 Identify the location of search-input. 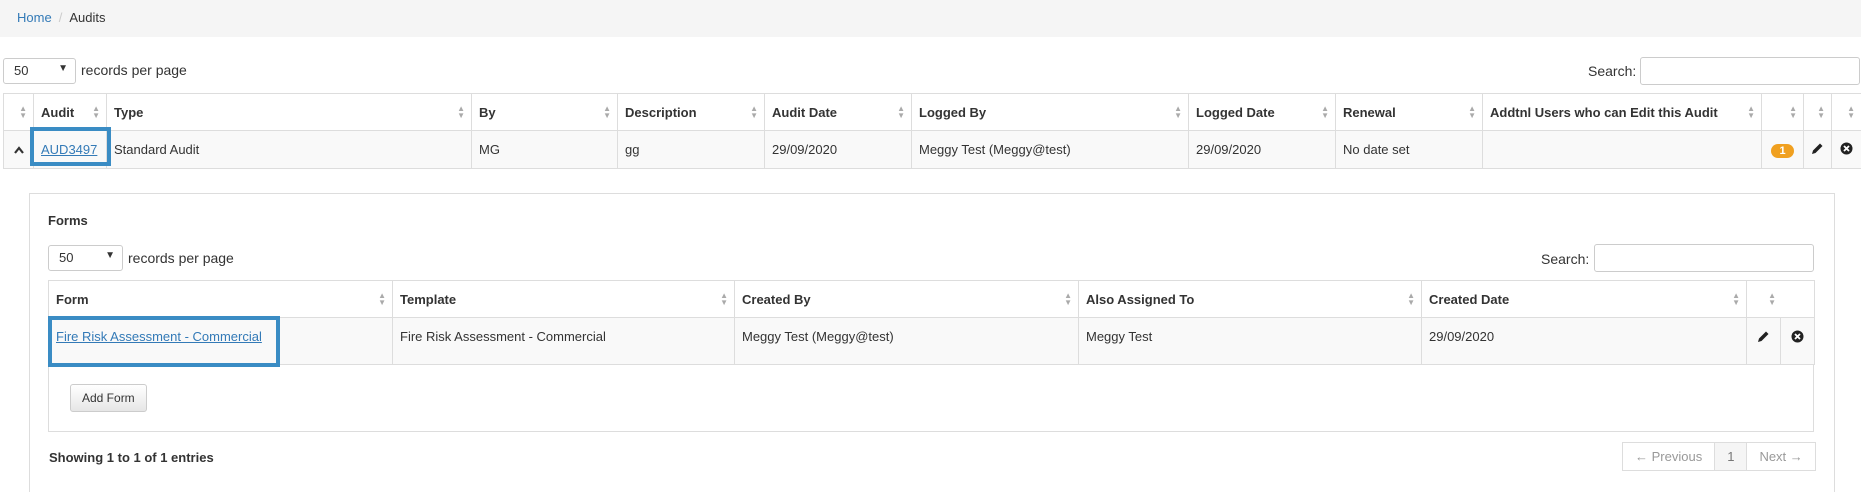
(1750, 71).